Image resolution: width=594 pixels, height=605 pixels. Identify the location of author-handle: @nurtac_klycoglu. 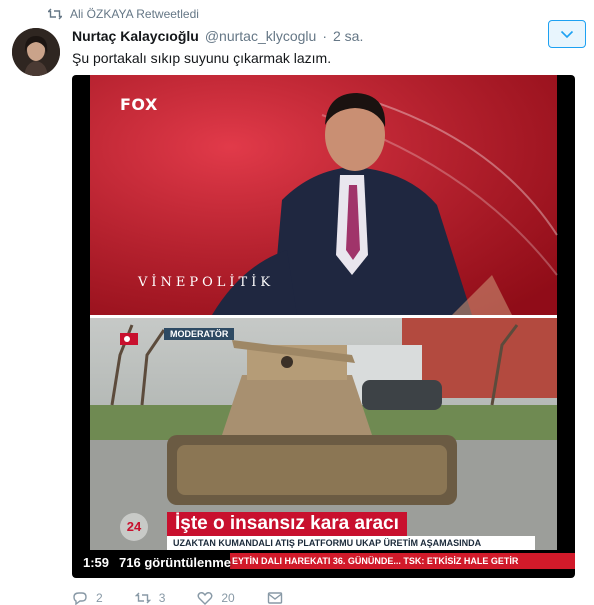
(261, 36).